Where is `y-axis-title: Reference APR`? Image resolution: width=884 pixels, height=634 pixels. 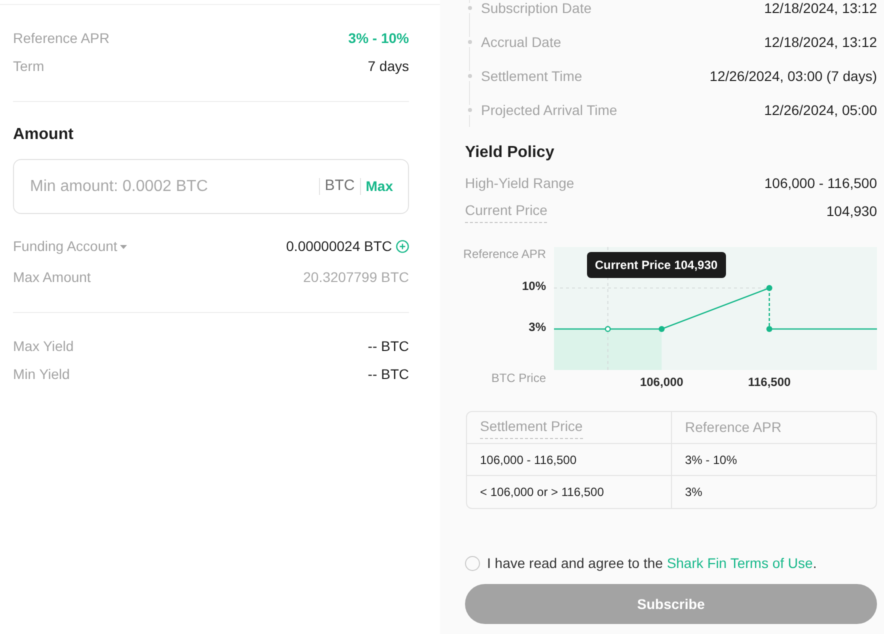
y-axis-title: Reference APR is located at coordinates (504, 254).